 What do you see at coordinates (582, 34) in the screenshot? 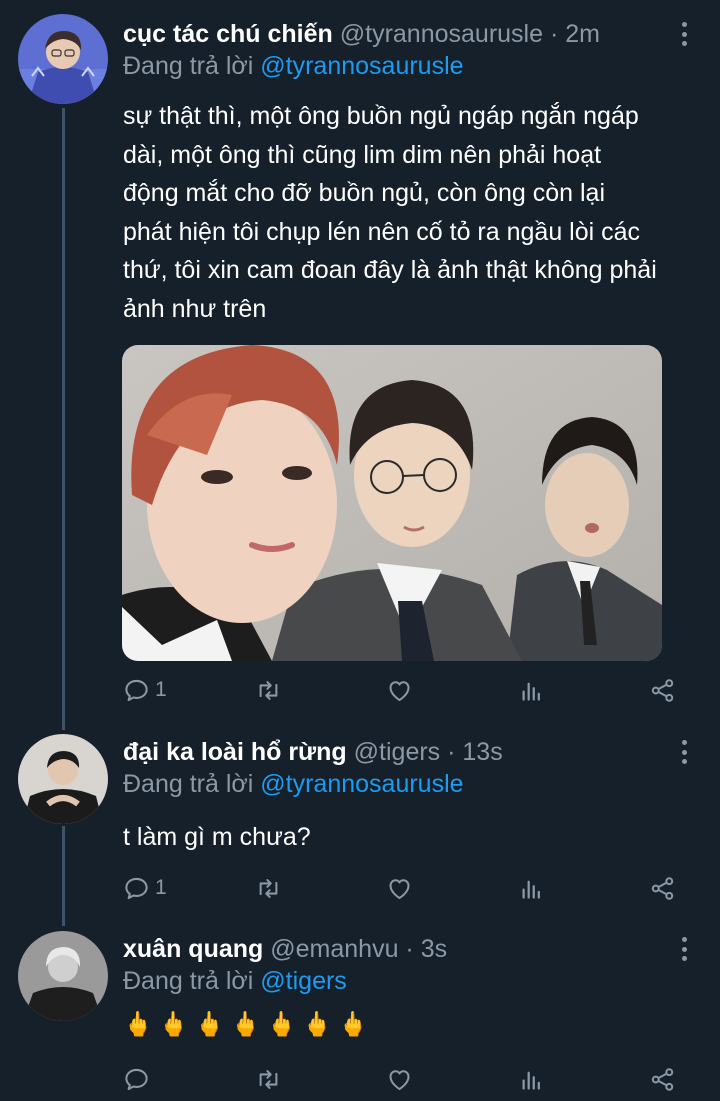
I see `timestamp: 2m` at bounding box center [582, 34].